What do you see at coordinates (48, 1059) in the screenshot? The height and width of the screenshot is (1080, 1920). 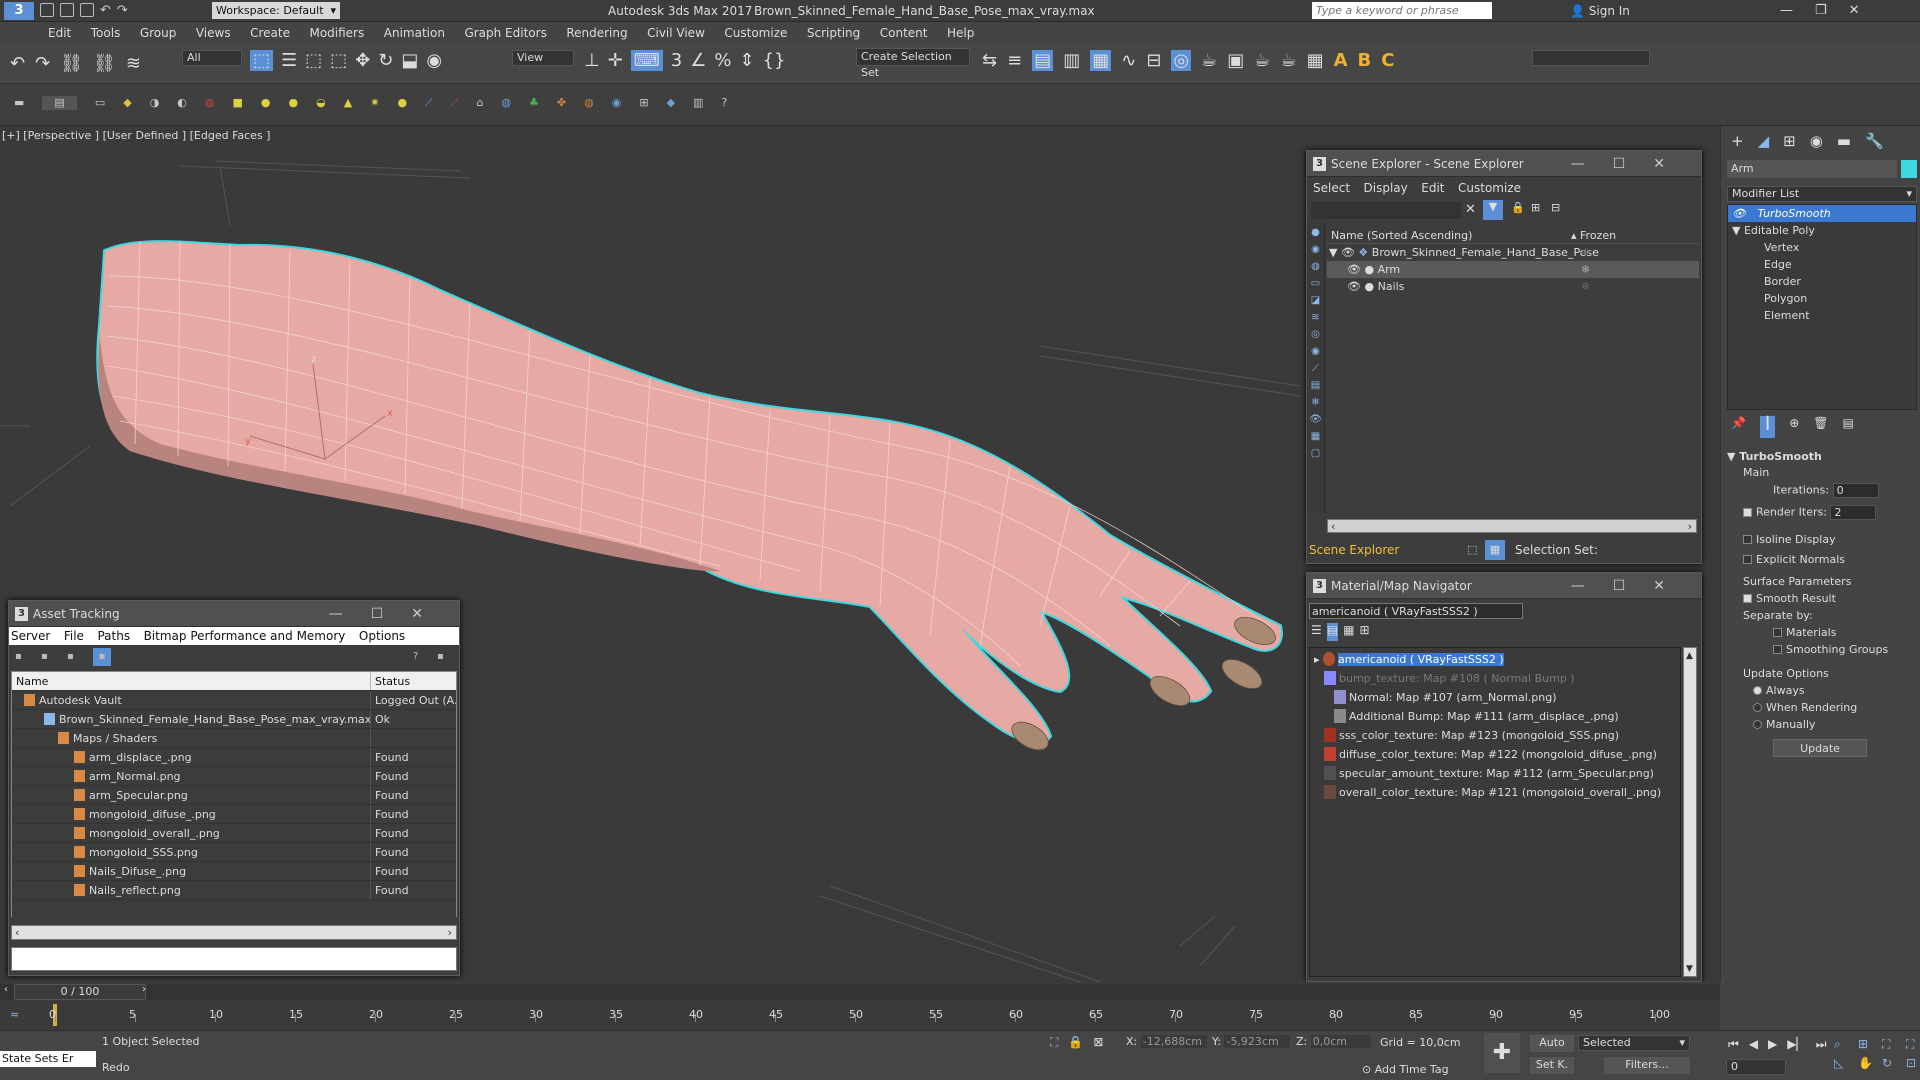 I see `state-sets-field: State Sets Er` at bounding box center [48, 1059].